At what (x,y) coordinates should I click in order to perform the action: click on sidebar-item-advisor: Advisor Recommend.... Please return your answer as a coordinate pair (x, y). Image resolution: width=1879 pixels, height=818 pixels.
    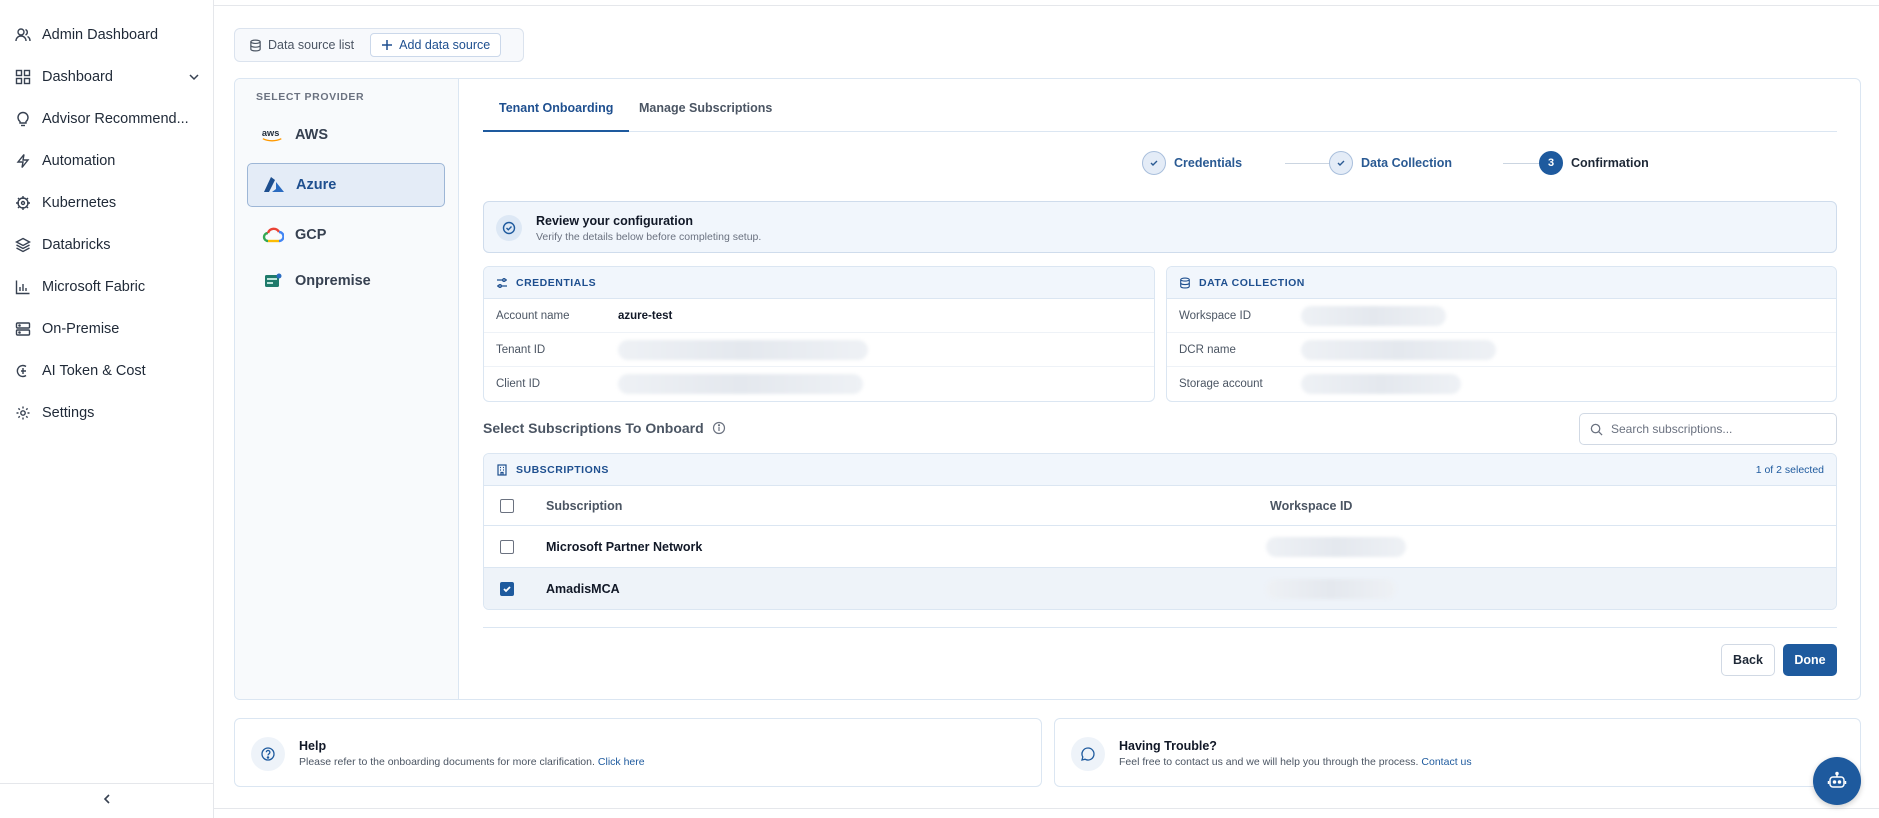
    Looking at the image, I should click on (106, 119).